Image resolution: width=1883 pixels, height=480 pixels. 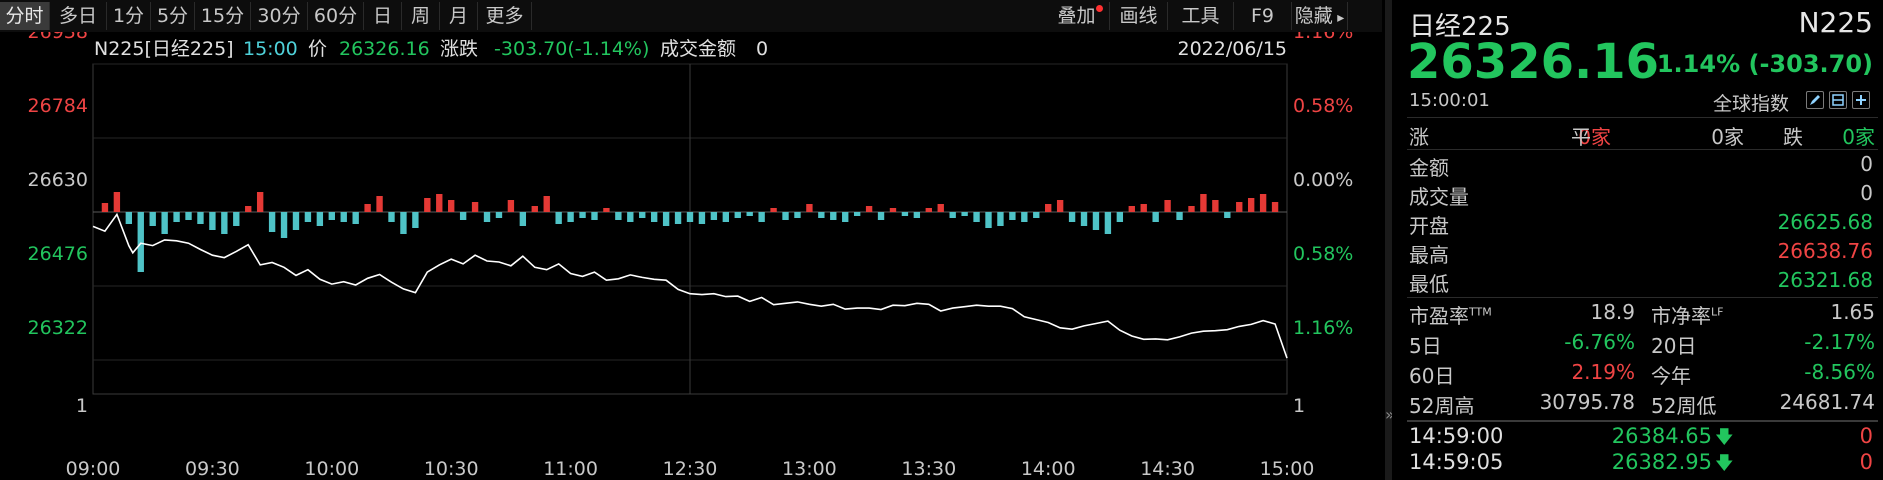 What do you see at coordinates (1429, 168) in the screenshot?
I see `stat-label: 金额` at bounding box center [1429, 168].